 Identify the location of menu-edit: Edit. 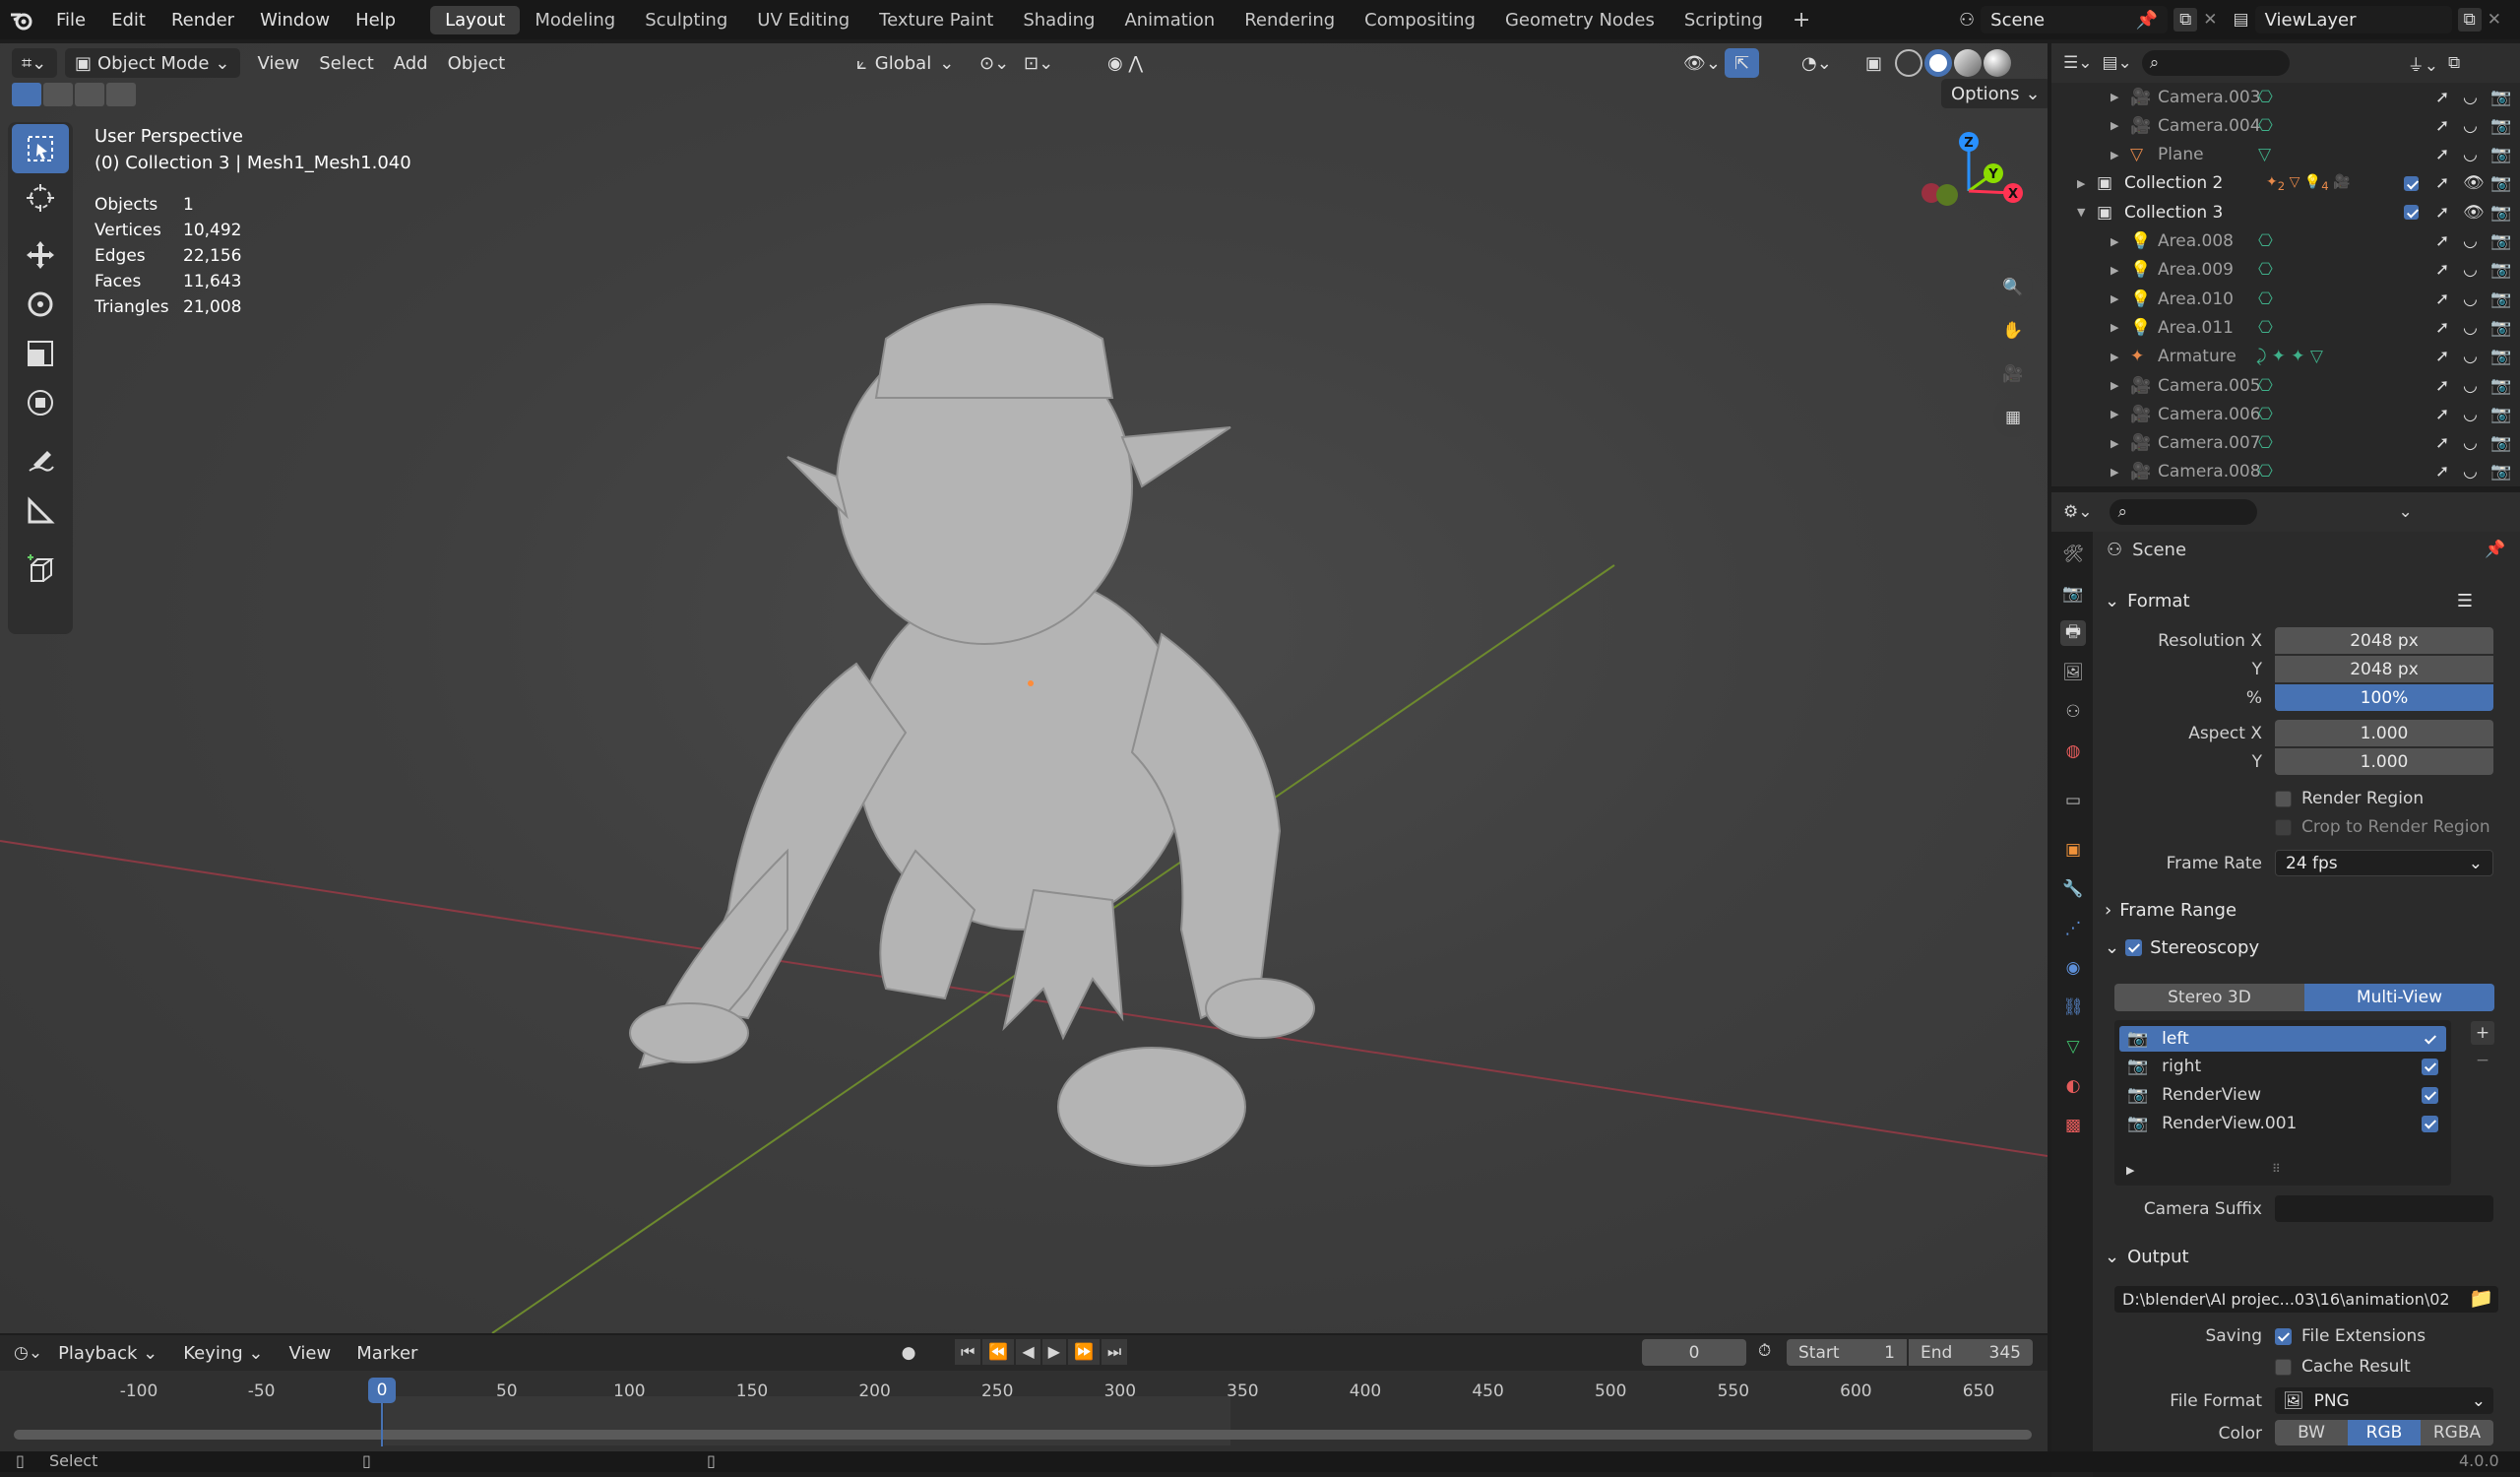
(128, 21).